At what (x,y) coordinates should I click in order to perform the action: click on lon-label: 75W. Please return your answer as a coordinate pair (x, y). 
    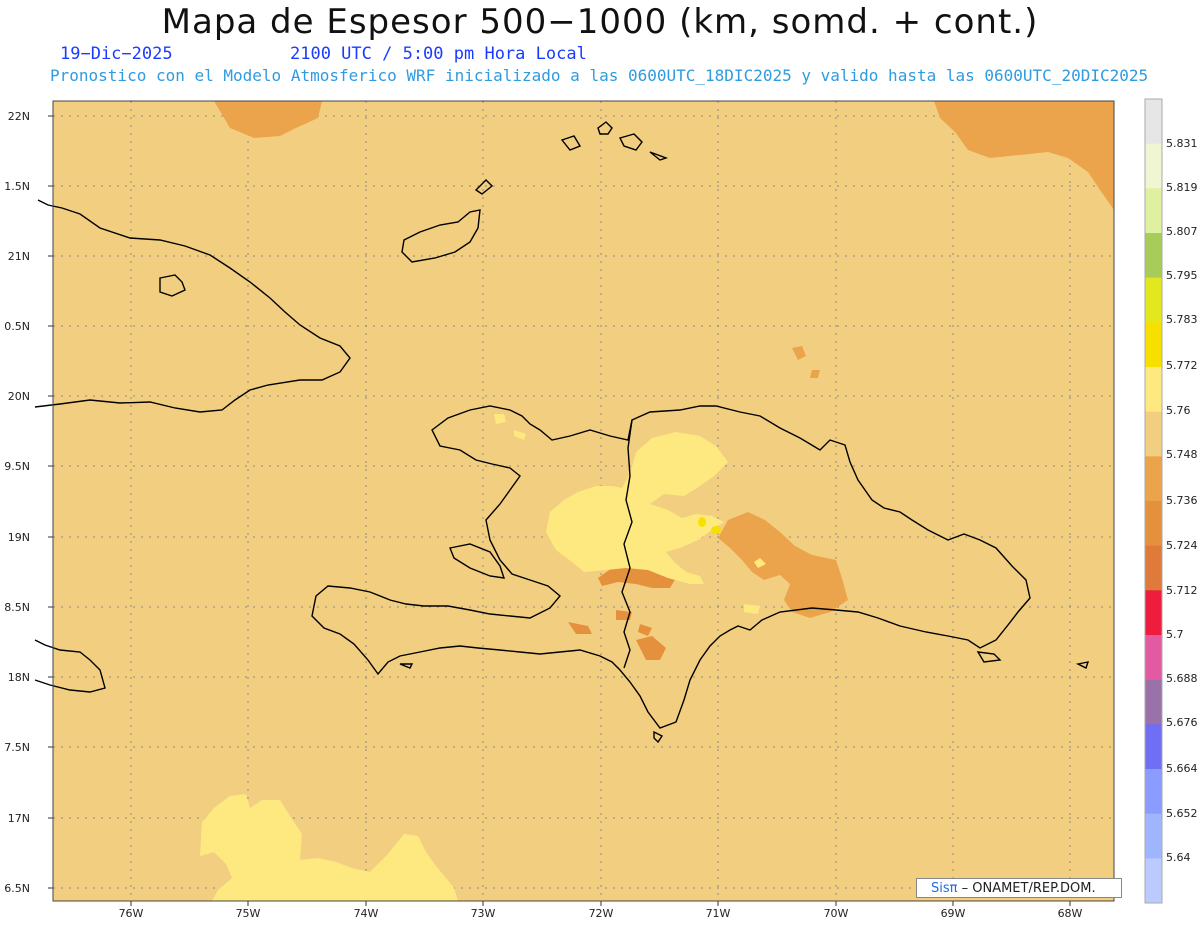
    Looking at the image, I should click on (248, 913).